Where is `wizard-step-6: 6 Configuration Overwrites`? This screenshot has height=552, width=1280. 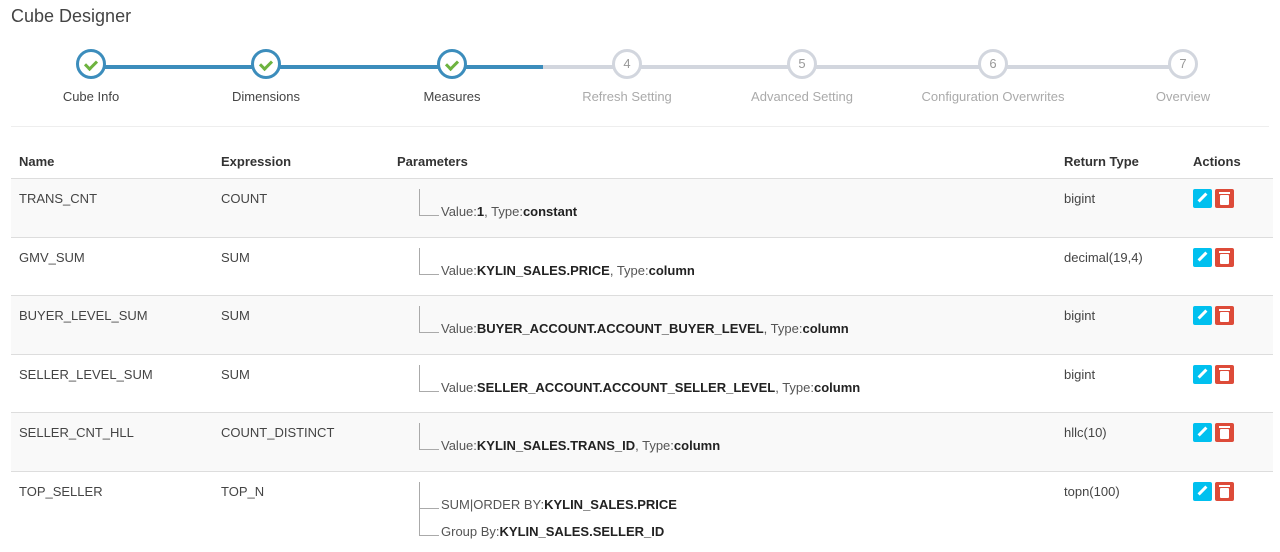
wizard-step-6: 6 Configuration Overwrites is located at coordinates (993, 76).